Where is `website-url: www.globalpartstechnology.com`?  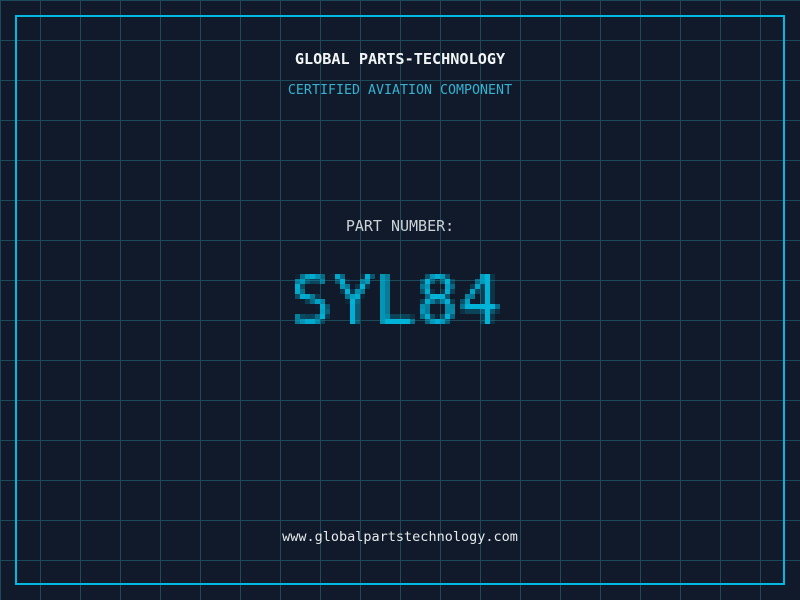 website-url: www.globalpartstechnology.com is located at coordinates (400, 537).